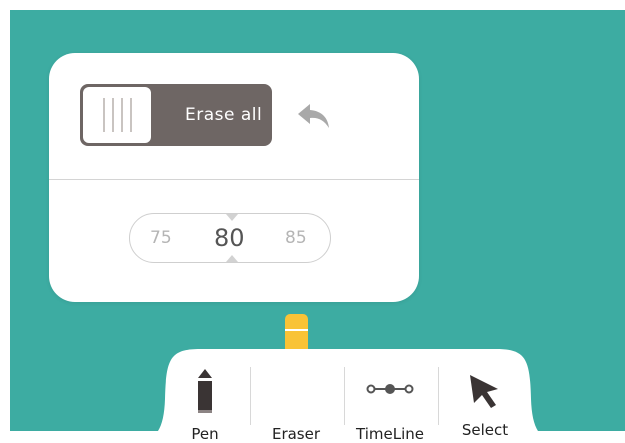 Image resolution: width=625 pixels, height=443 pixels. Describe the element at coordinates (296, 396) in the screenshot. I see `tool-eraser: Eraser` at that location.